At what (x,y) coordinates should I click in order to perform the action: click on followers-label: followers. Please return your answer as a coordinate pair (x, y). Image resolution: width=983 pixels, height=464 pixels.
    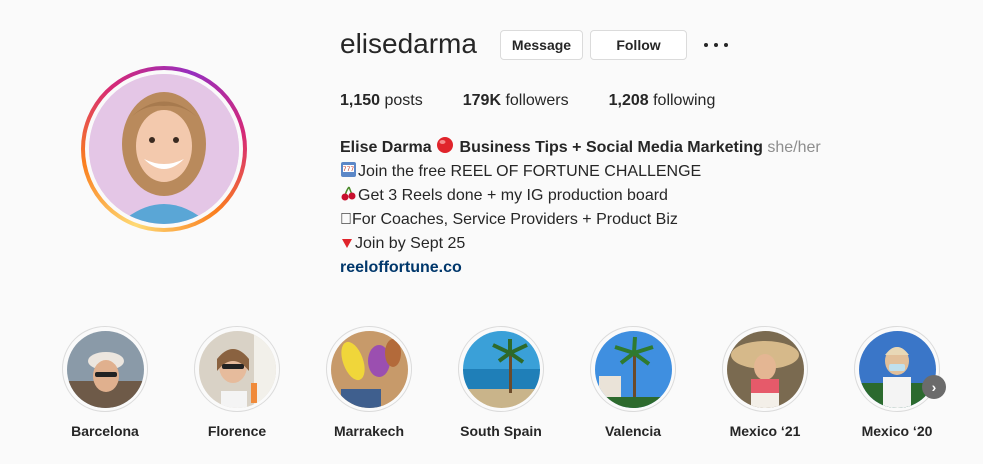
    Looking at the image, I should click on (537, 100).